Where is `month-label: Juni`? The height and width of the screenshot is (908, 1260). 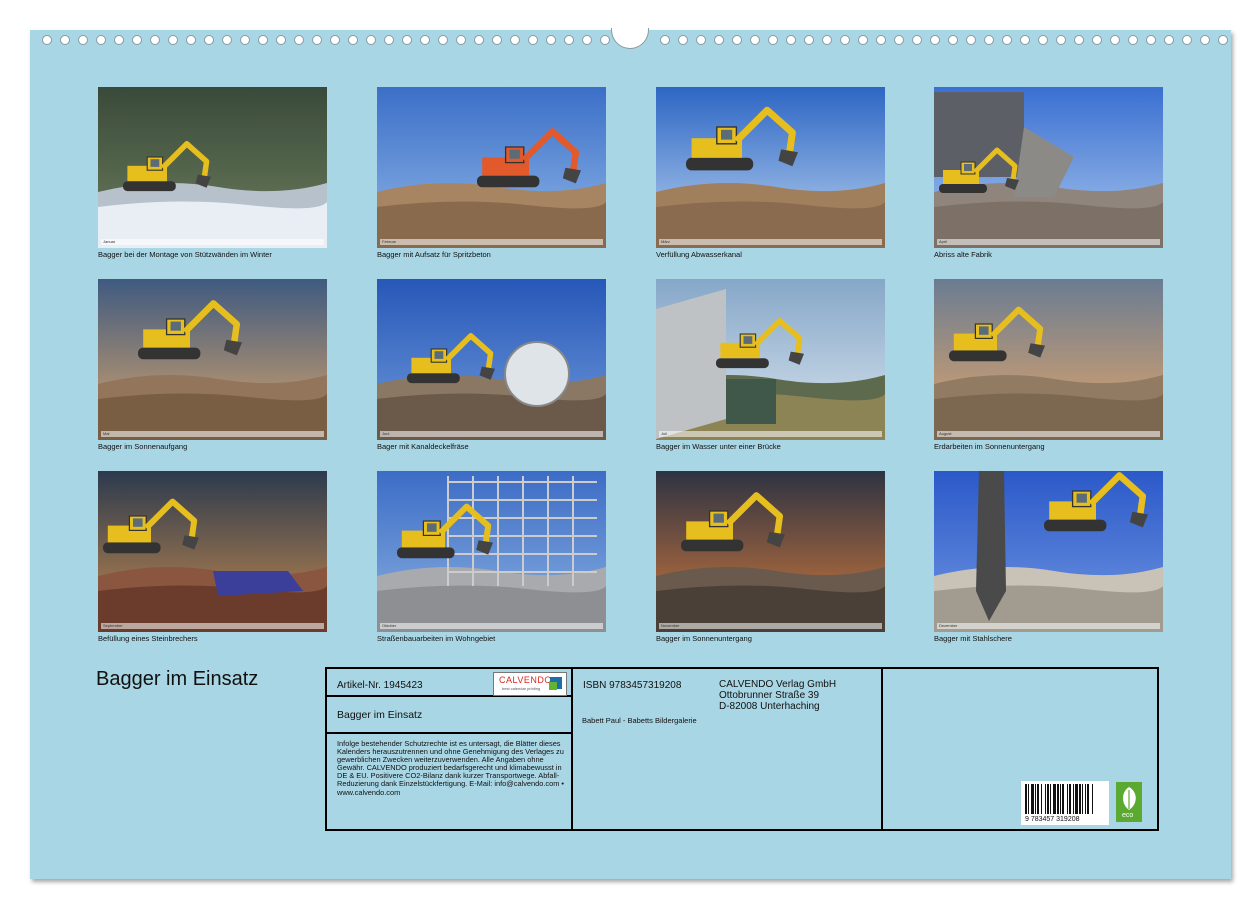
month-label: Juni is located at coordinates (386, 433).